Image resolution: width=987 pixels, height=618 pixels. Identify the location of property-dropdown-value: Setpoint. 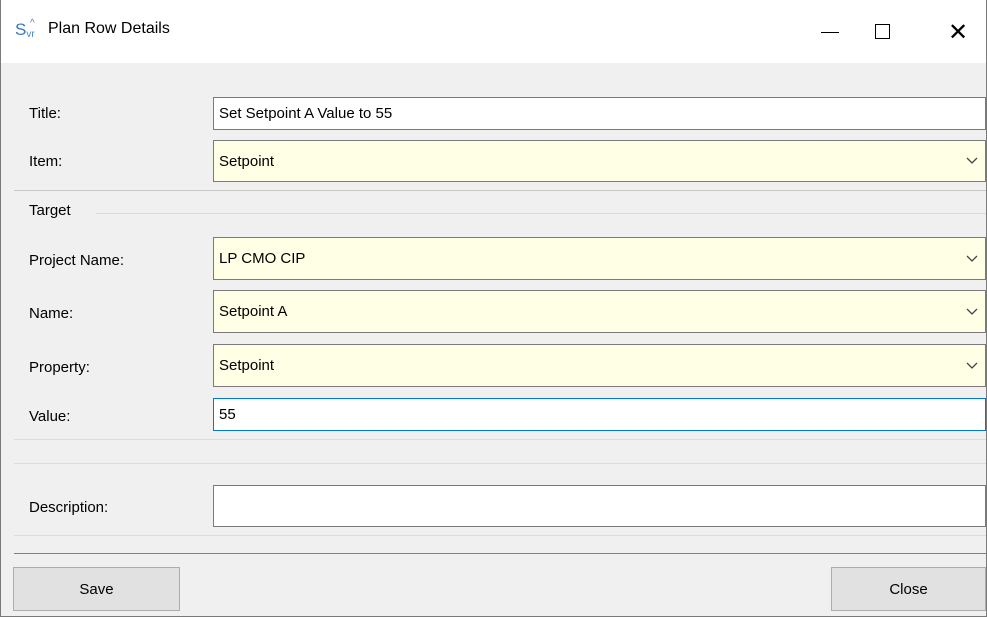
(247, 365).